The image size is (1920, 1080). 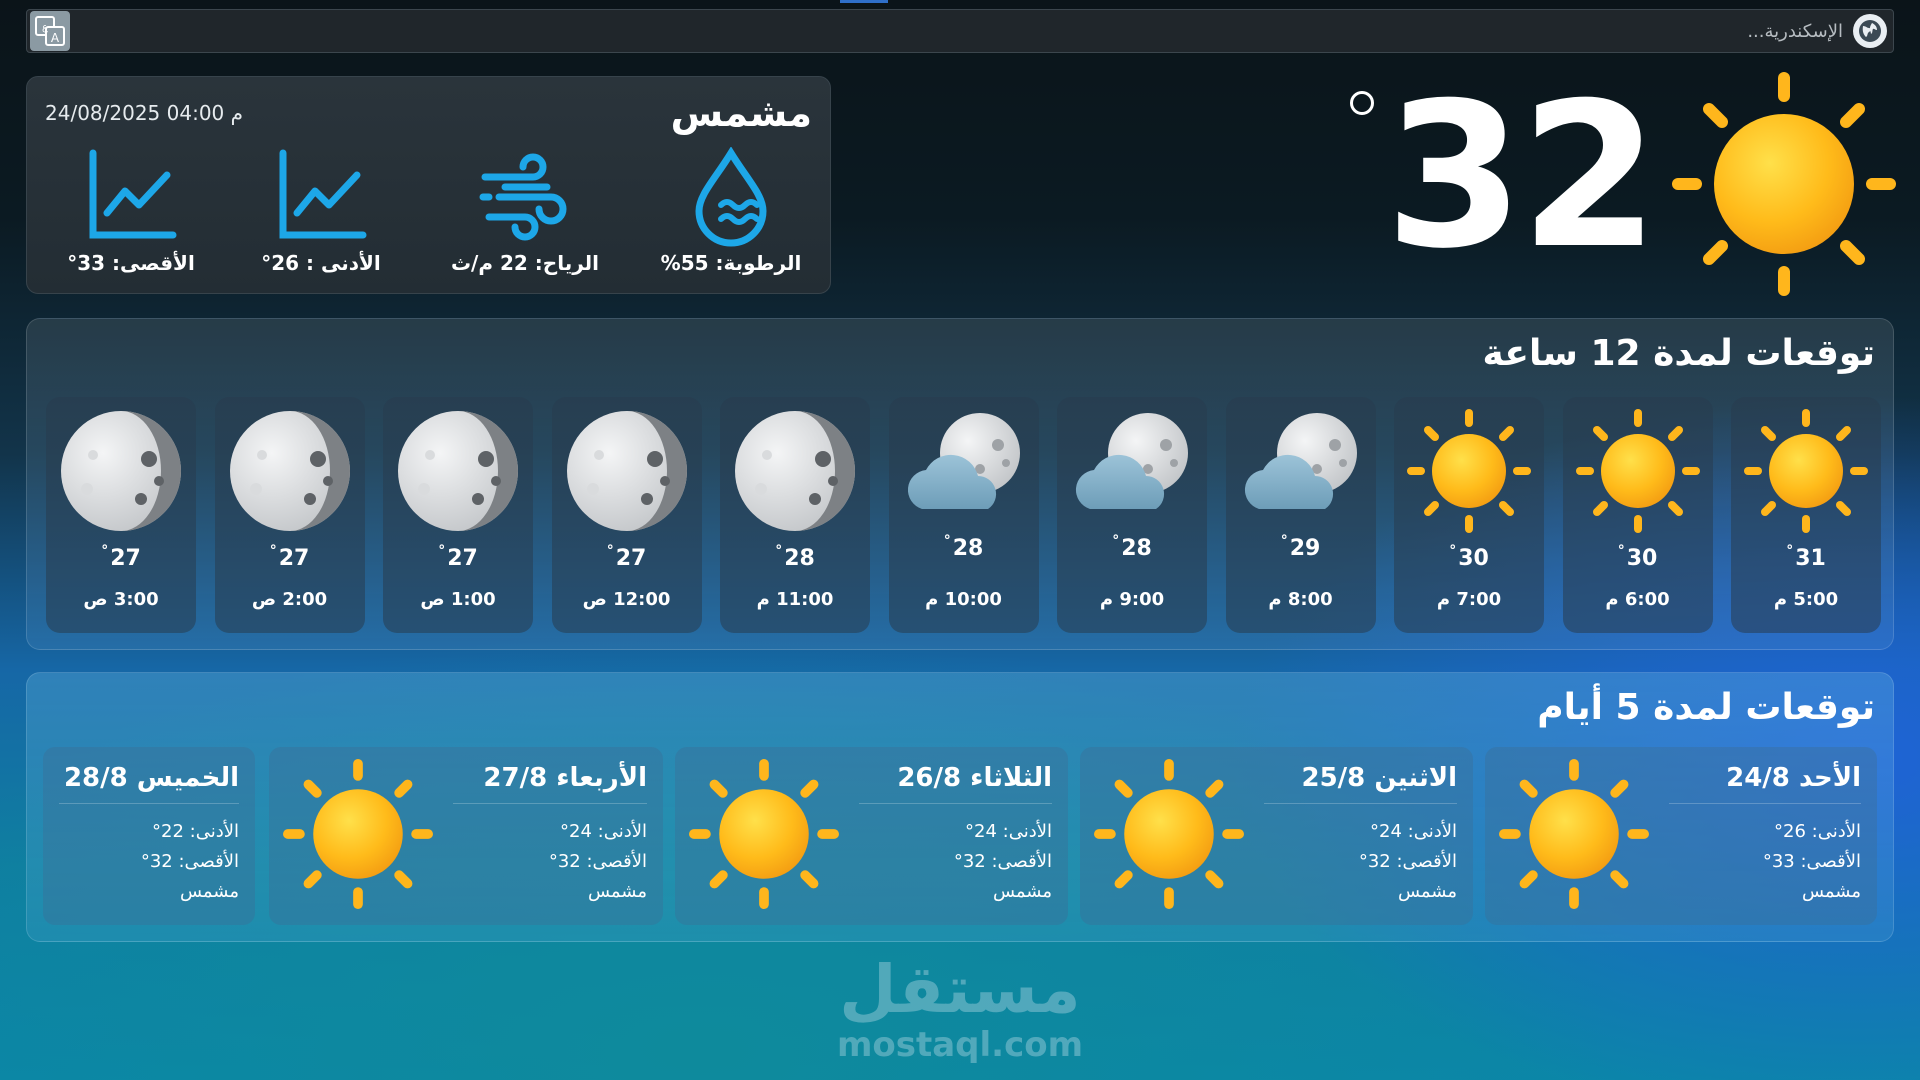 I want to click on hourly-card: °27 12:00 ص, so click(x=626, y=515).